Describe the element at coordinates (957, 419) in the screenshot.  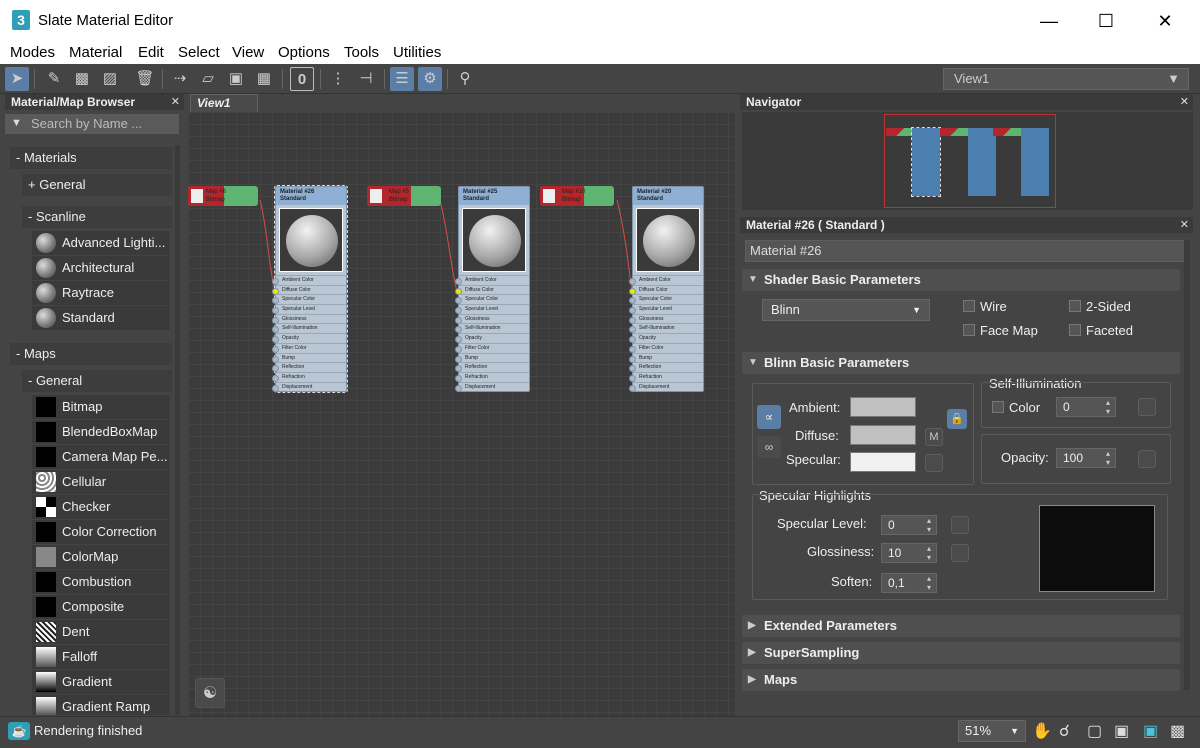
I see `lock-icon: 🔒` at that location.